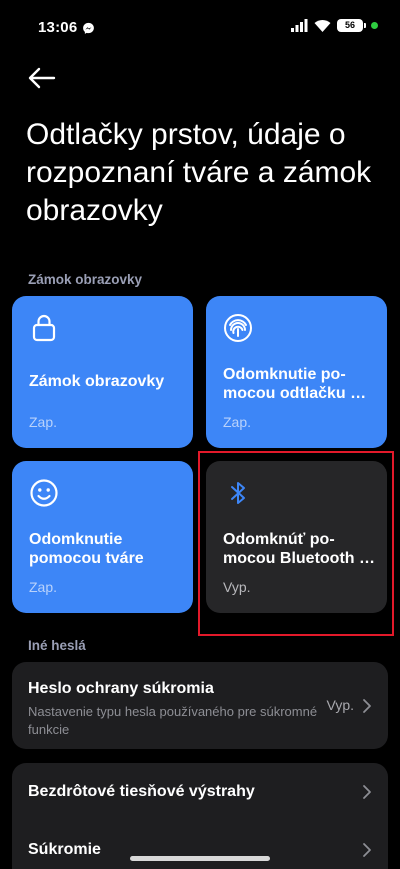 The width and height of the screenshot is (400, 869). What do you see at coordinates (200, 28) in the screenshot?
I see `status-bar: 13:06 56` at bounding box center [200, 28].